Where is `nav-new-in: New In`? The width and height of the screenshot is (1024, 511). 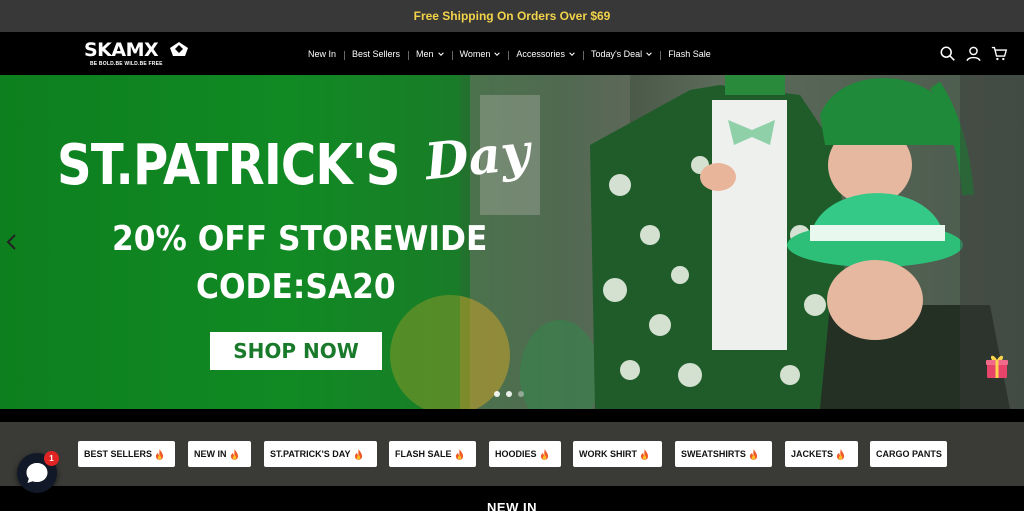 nav-new-in: New In is located at coordinates (322, 54).